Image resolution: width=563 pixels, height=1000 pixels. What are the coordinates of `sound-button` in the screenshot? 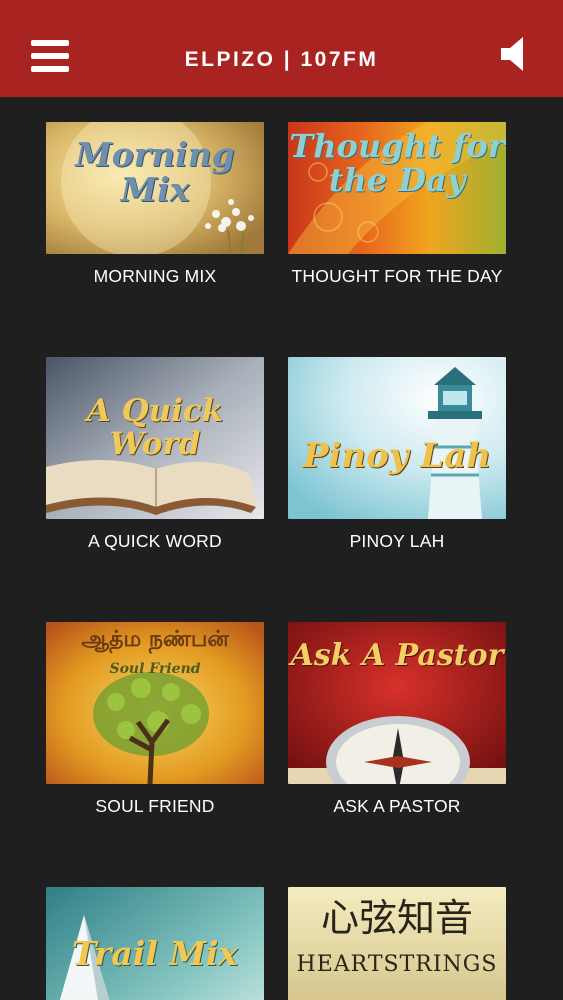 It's located at (514, 54).